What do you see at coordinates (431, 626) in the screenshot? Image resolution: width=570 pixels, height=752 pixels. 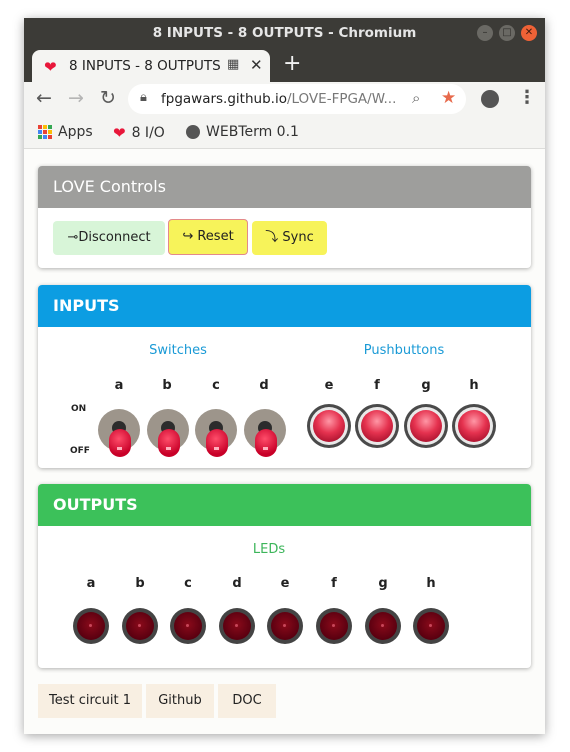 I see `led-h` at bounding box center [431, 626].